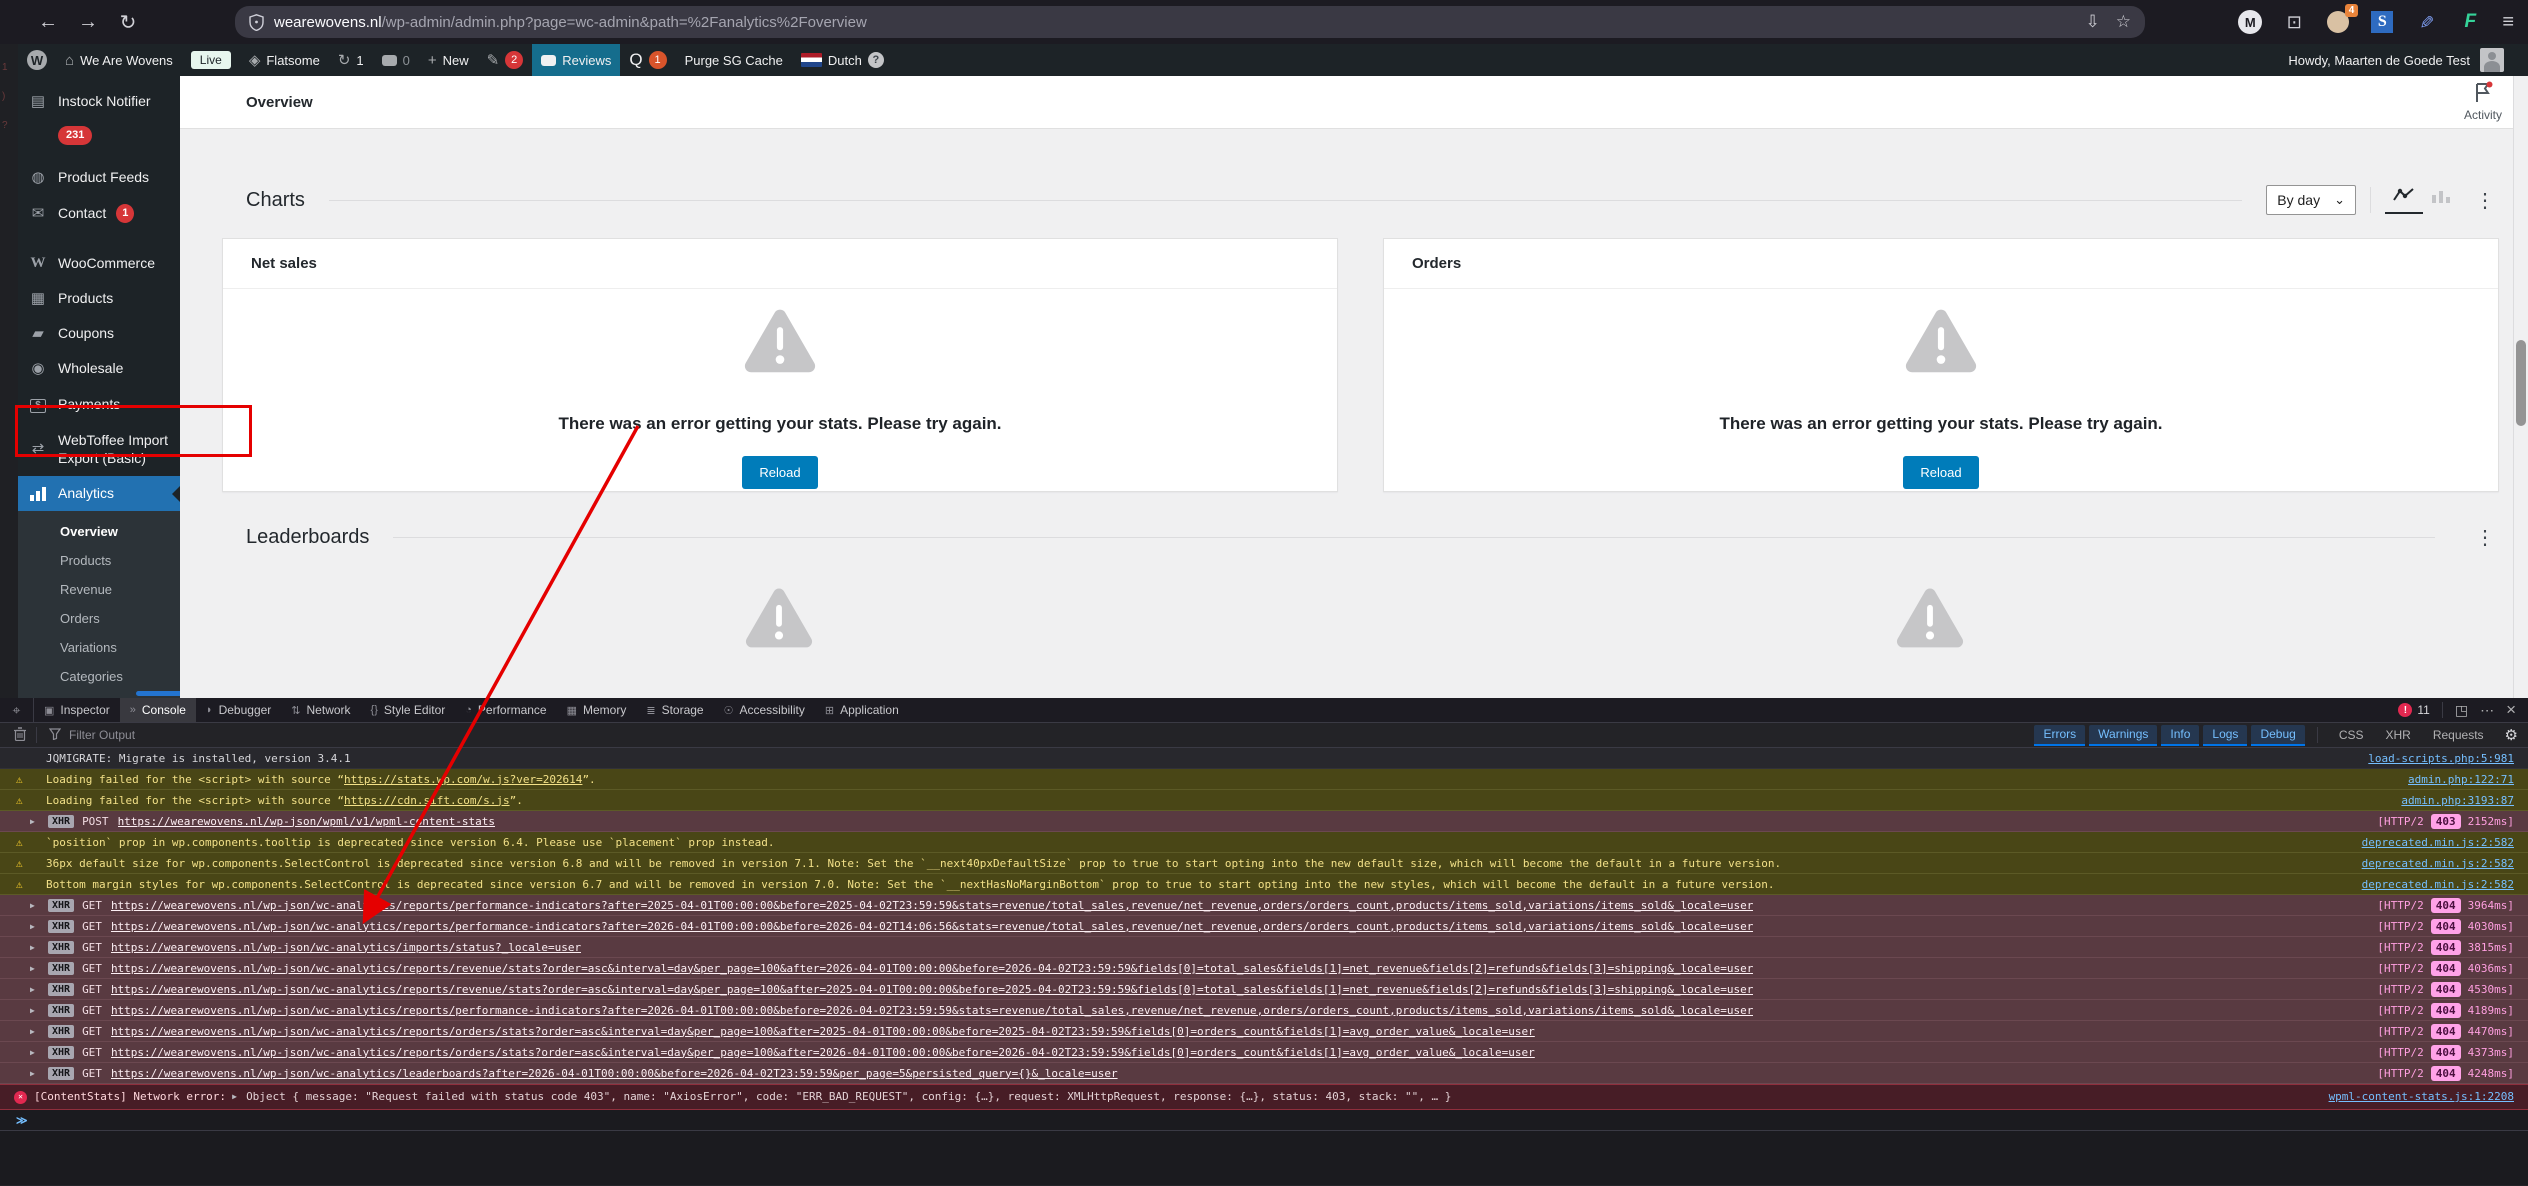 The image size is (2528, 1186). What do you see at coordinates (99, 122) in the screenshot?
I see `sidebar-item-instock-notifier: ▤ Instock Notifier 231` at bounding box center [99, 122].